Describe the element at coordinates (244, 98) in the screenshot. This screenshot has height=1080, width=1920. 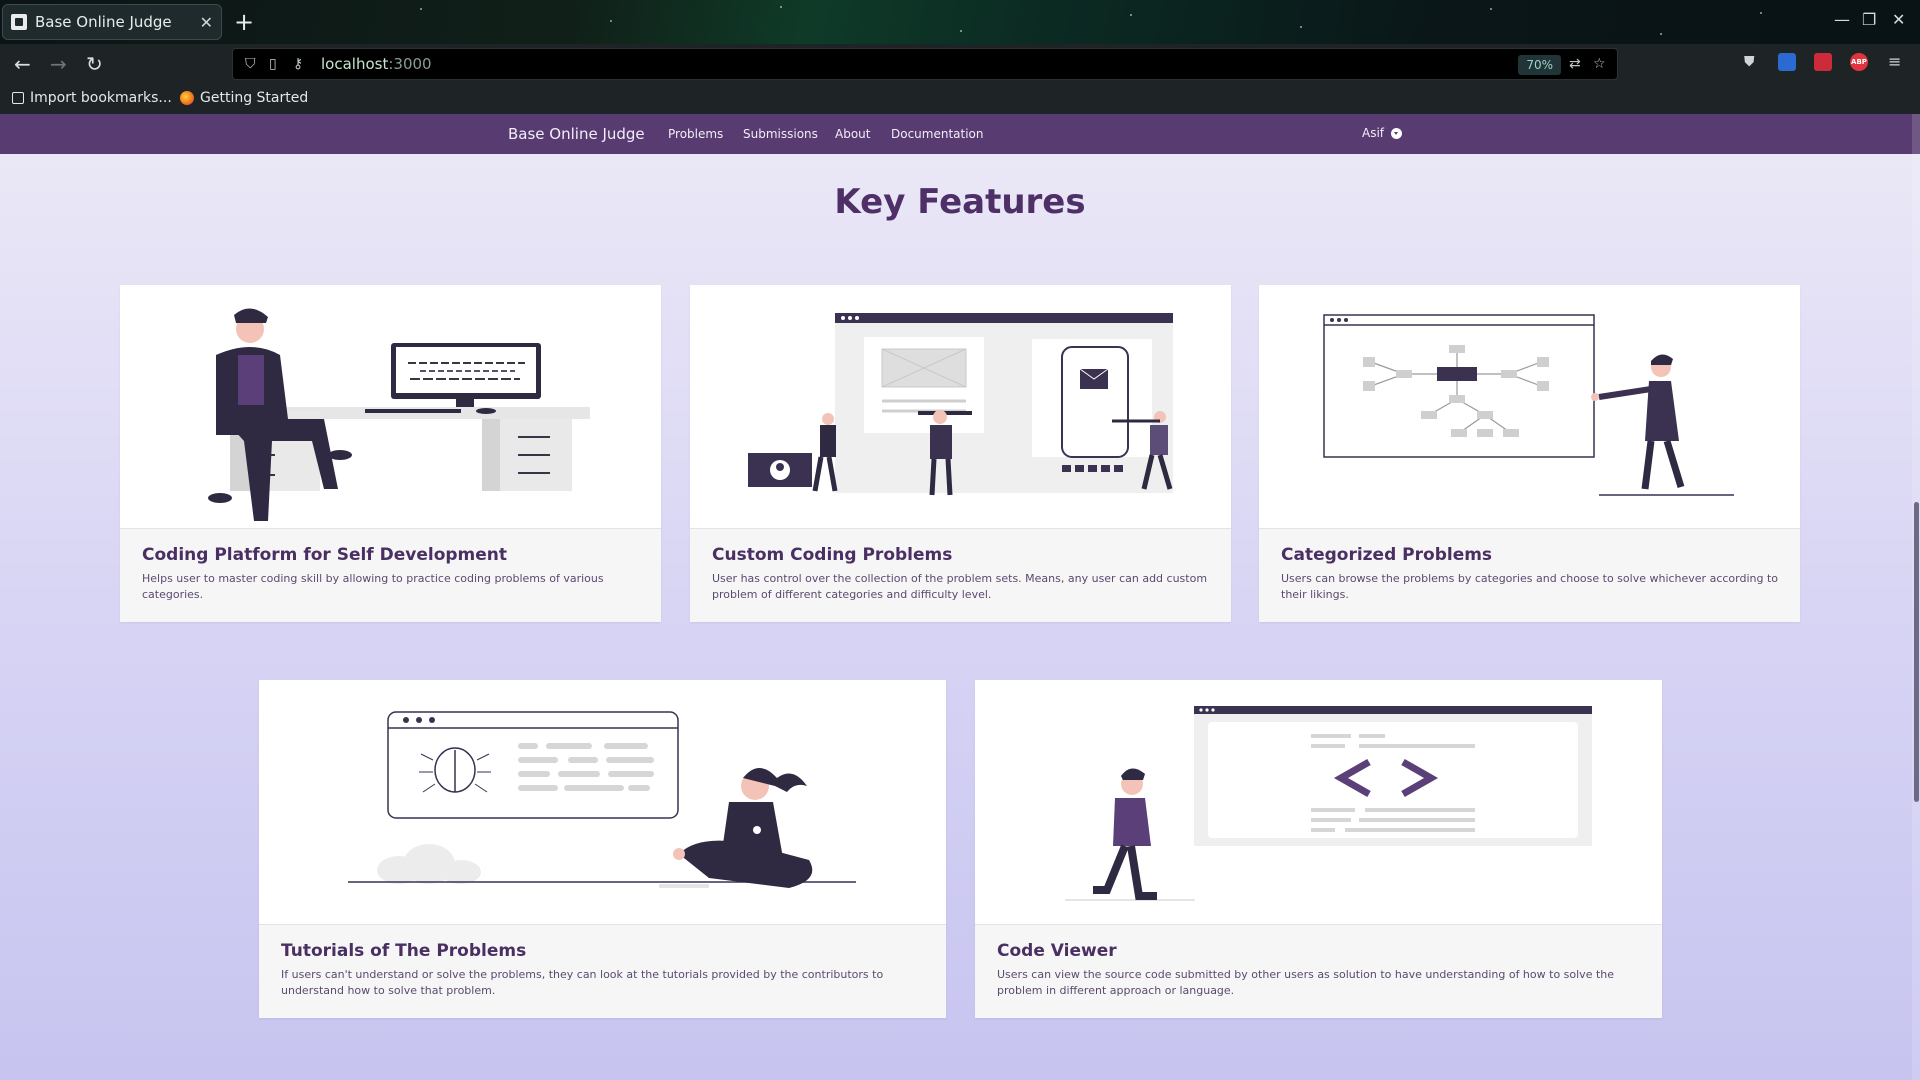
I see `bookmark-getting-started: Getting Started` at that location.